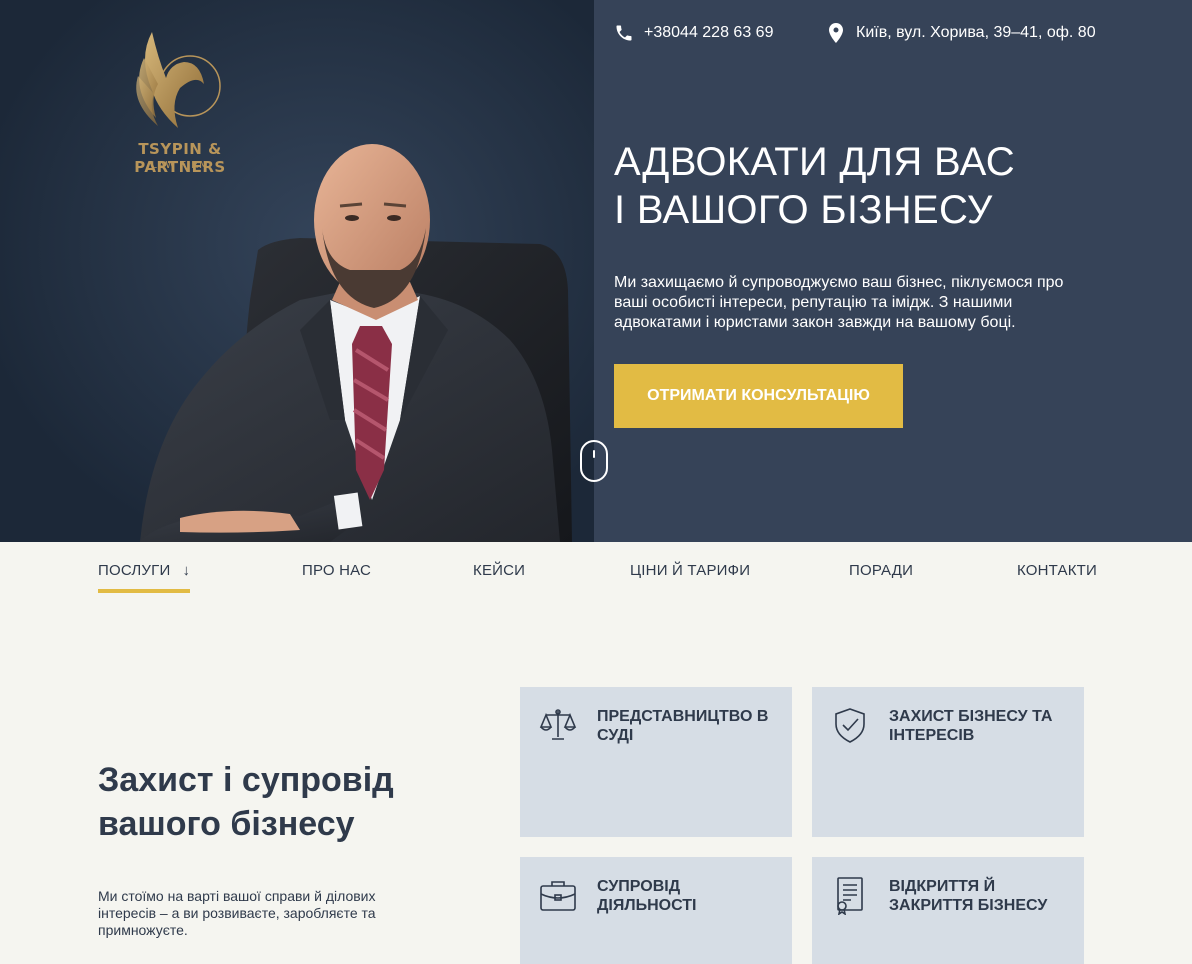 Image resolution: width=1192 pixels, height=964 pixels. I want to click on service-card-label: ПРЕДСТАВНИЦТВО В СУДІ, so click(683, 726).